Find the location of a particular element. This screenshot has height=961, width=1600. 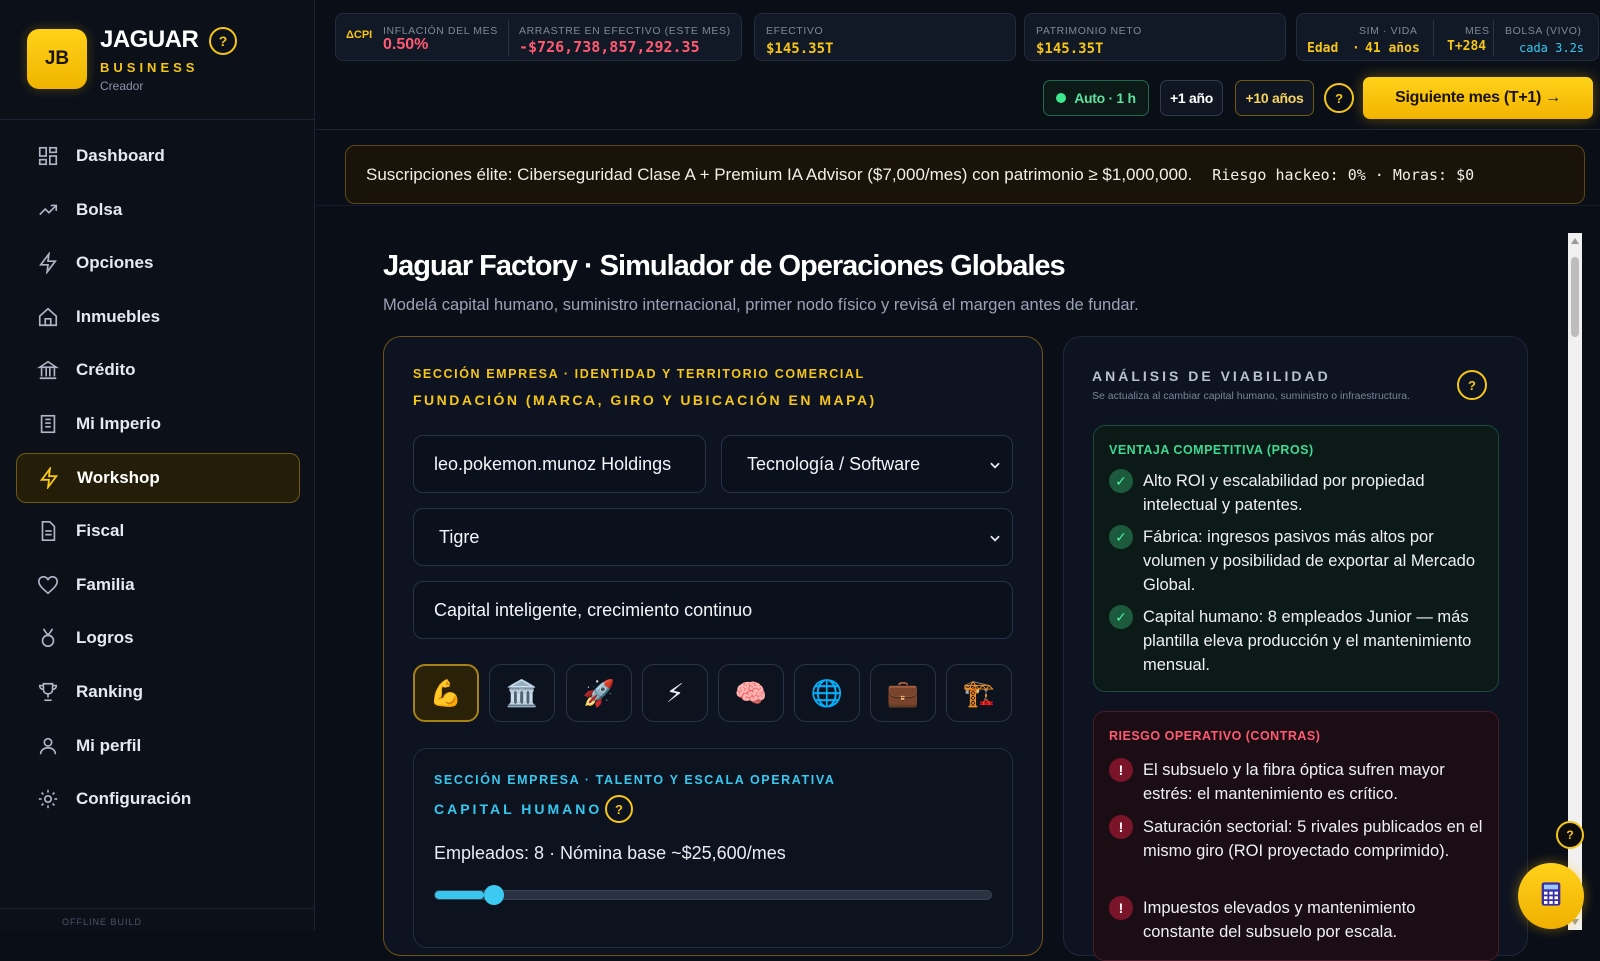

drag-value: -$726,738,857,292.35 is located at coordinates (609, 47).